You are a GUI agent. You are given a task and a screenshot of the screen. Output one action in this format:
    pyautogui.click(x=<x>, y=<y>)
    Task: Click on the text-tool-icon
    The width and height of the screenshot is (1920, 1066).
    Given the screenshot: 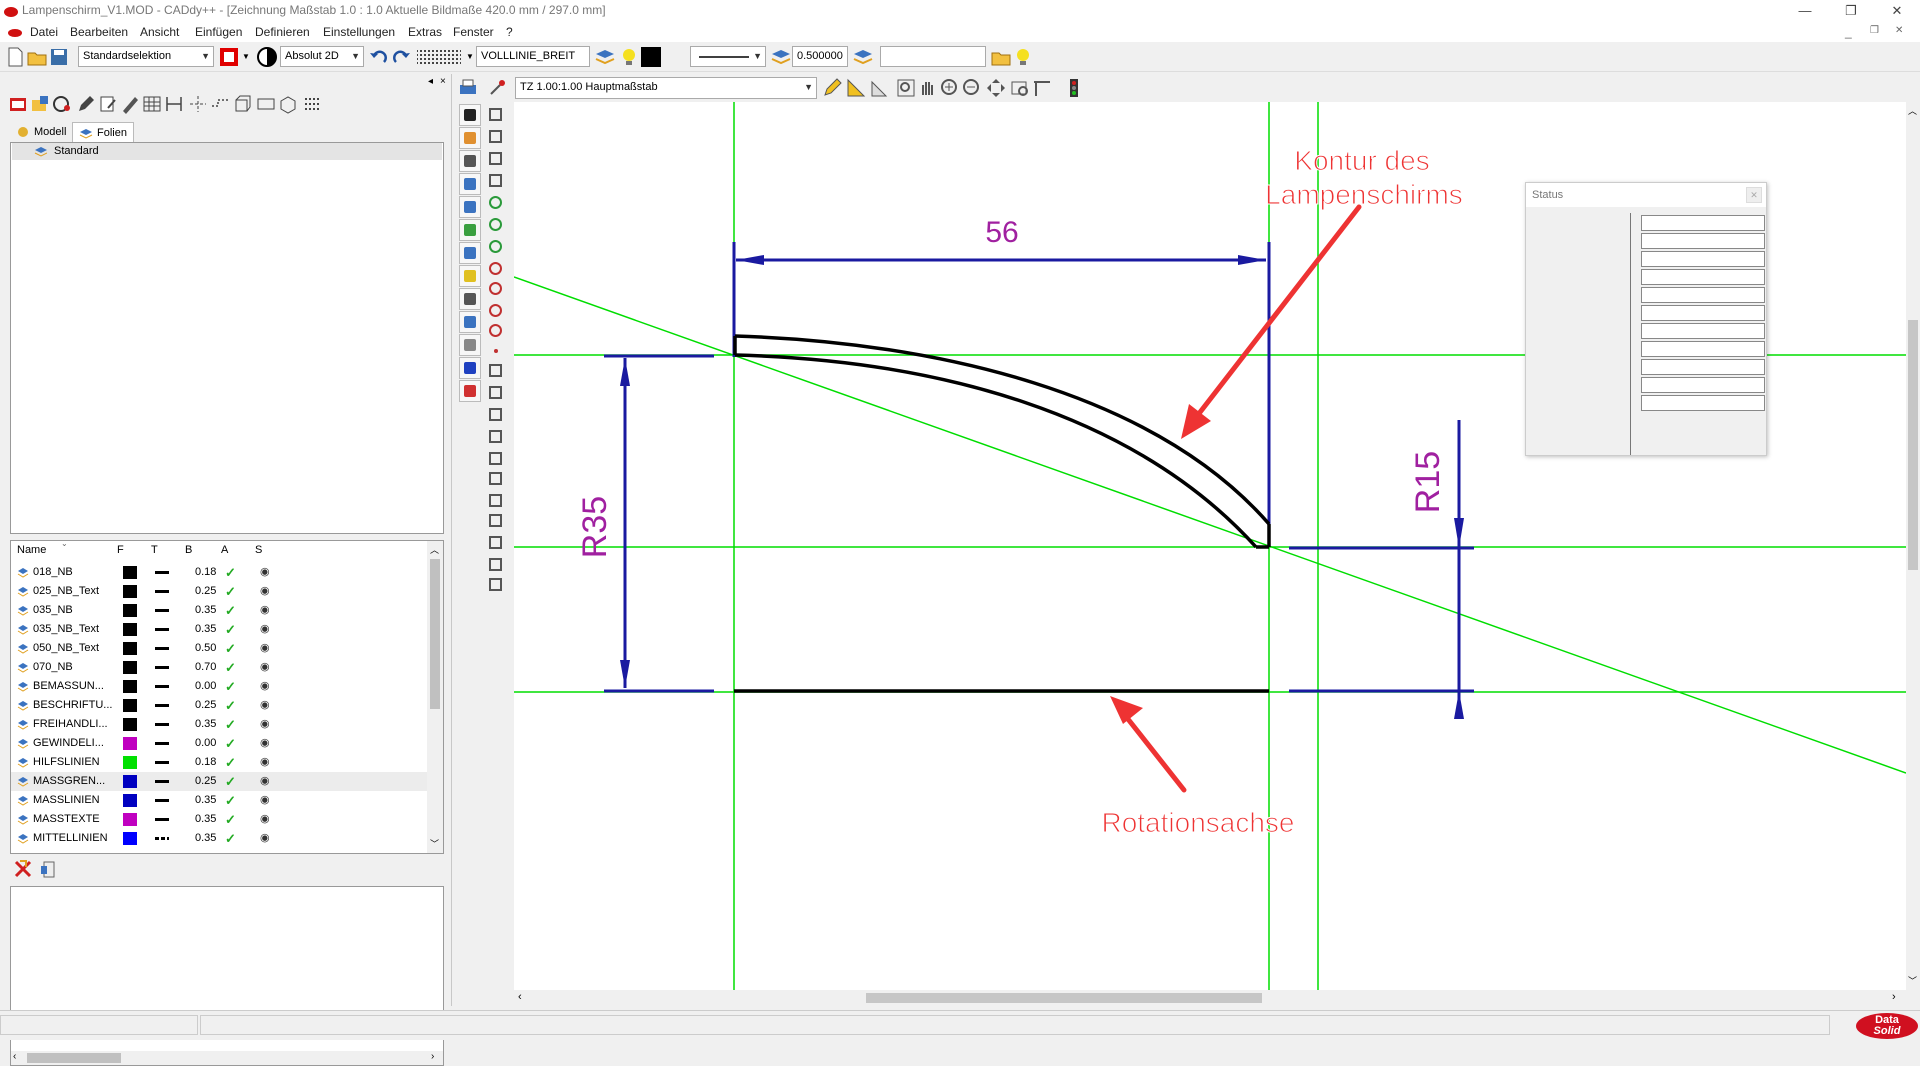 What is the action you would take?
    pyautogui.click(x=470, y=299)
    